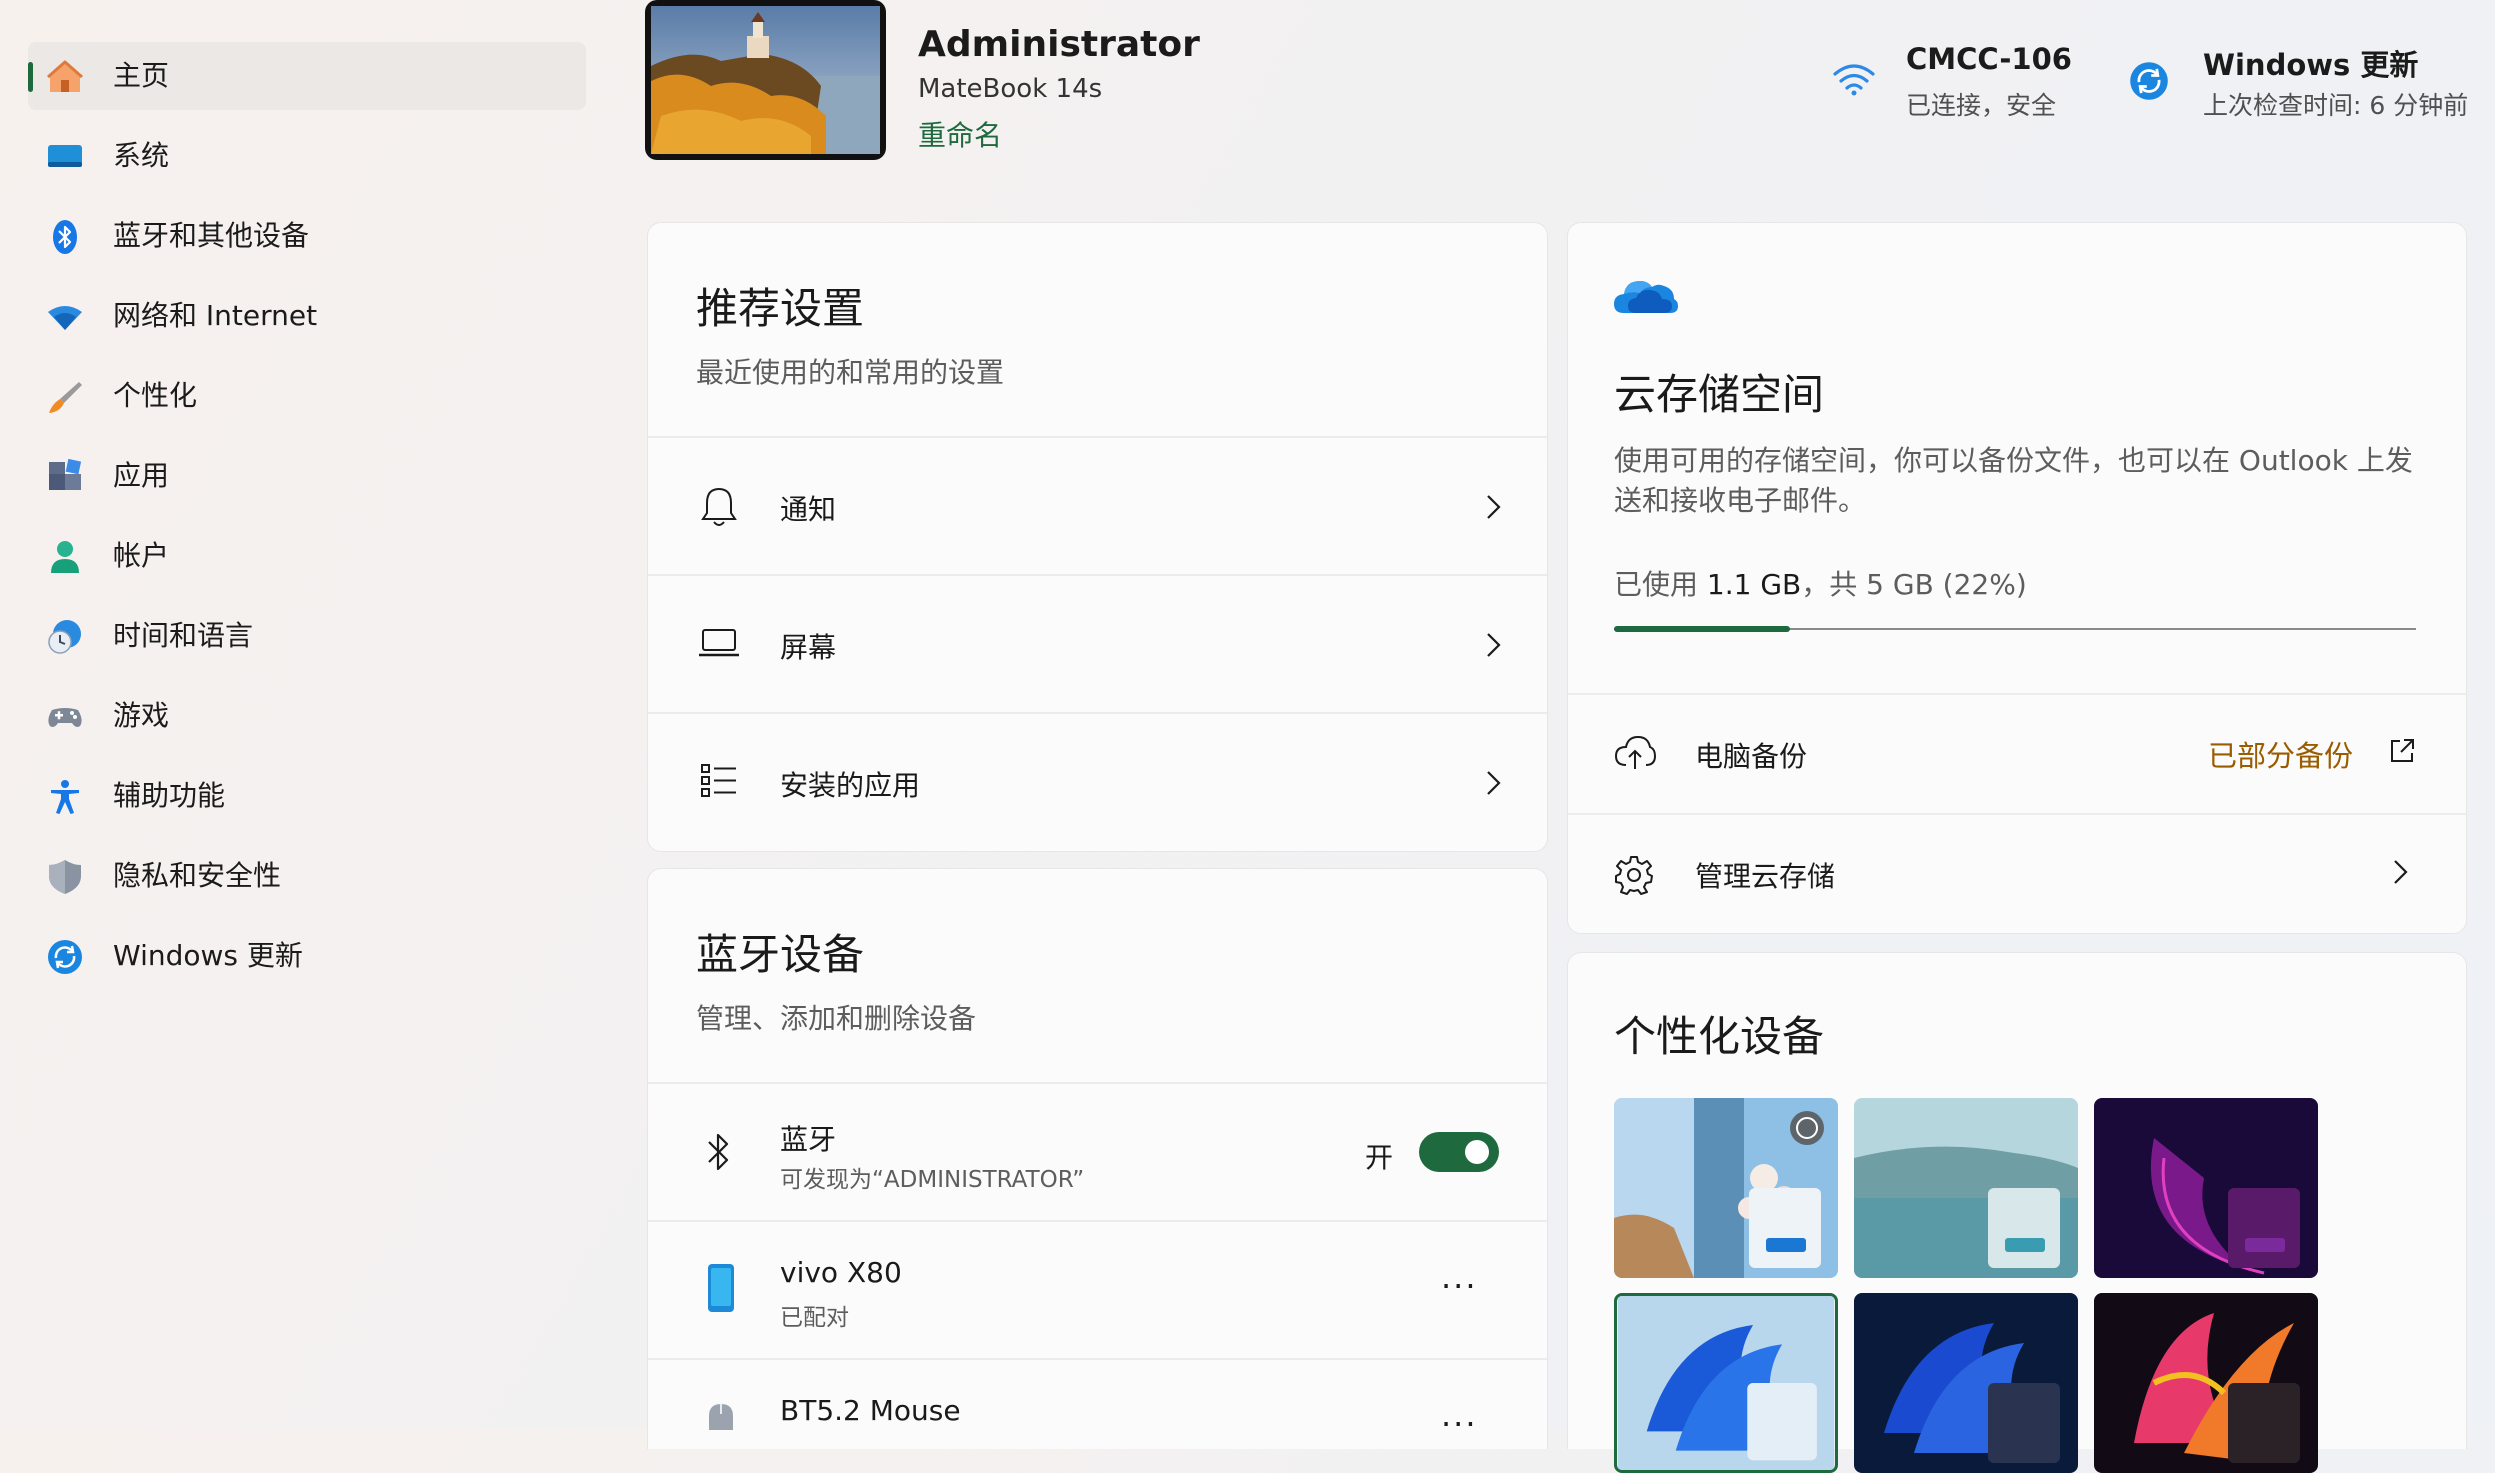 Image resolution: width=2495 pixels, height=1473 pixels. Describe the element at coordinates (307, 876) in the screenshot. I see `sidebar-item-privacy: 隐私和安全性` at that location.